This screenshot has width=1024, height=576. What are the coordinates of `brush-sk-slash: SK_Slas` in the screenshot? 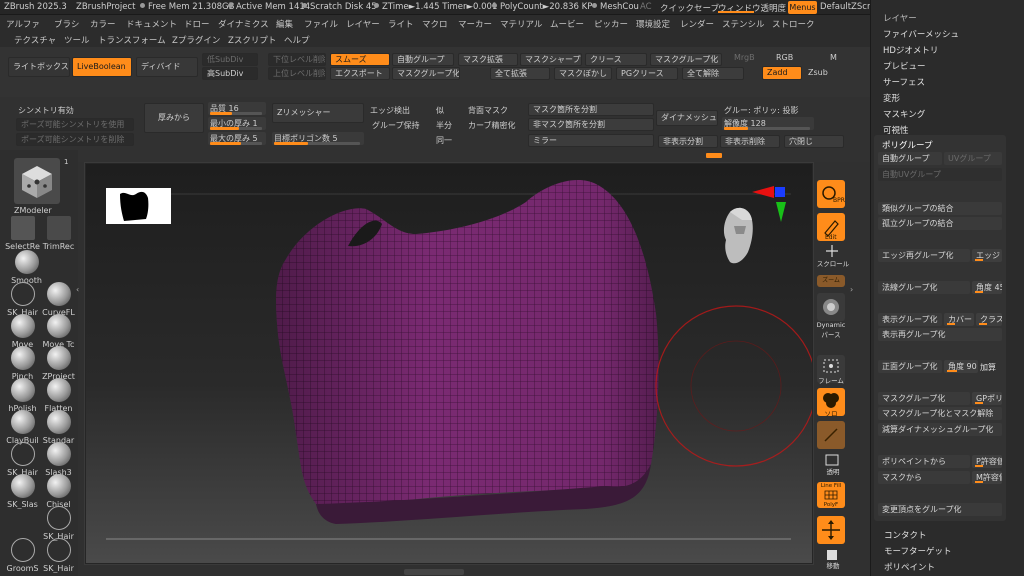 It's located at (22, 493).